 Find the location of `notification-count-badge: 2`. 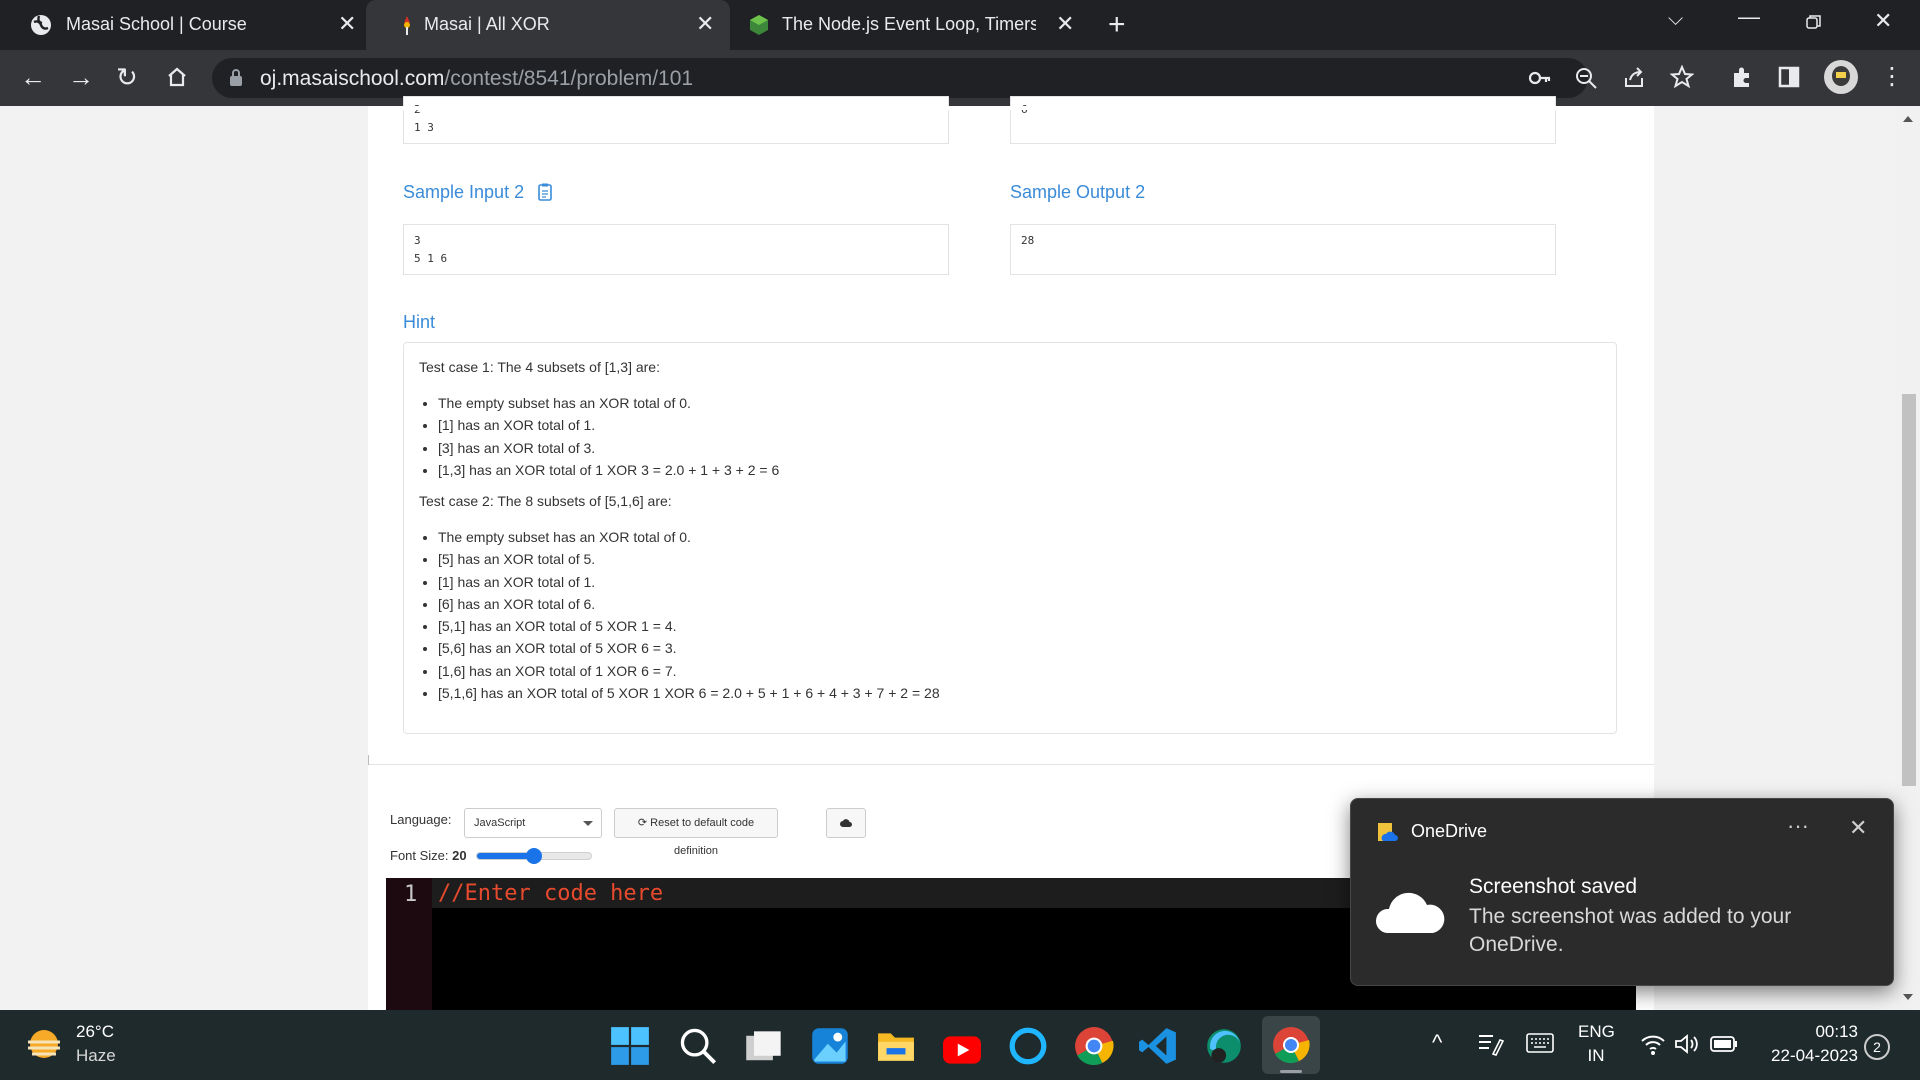

notification-count-badge: 2 is located at coordinates (1877, 1047).